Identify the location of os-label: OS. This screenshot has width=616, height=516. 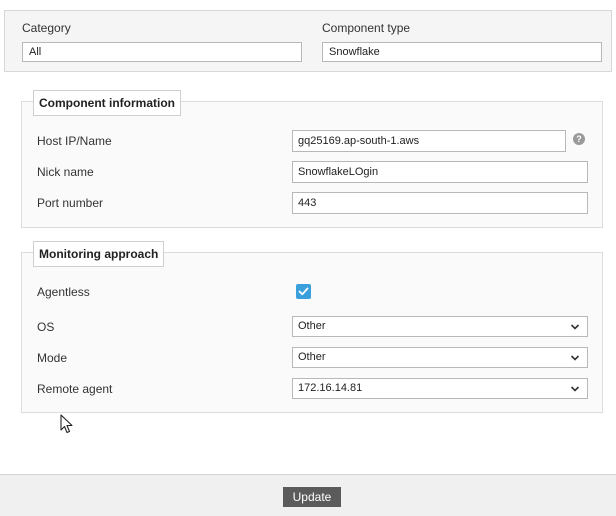
(46, 327).